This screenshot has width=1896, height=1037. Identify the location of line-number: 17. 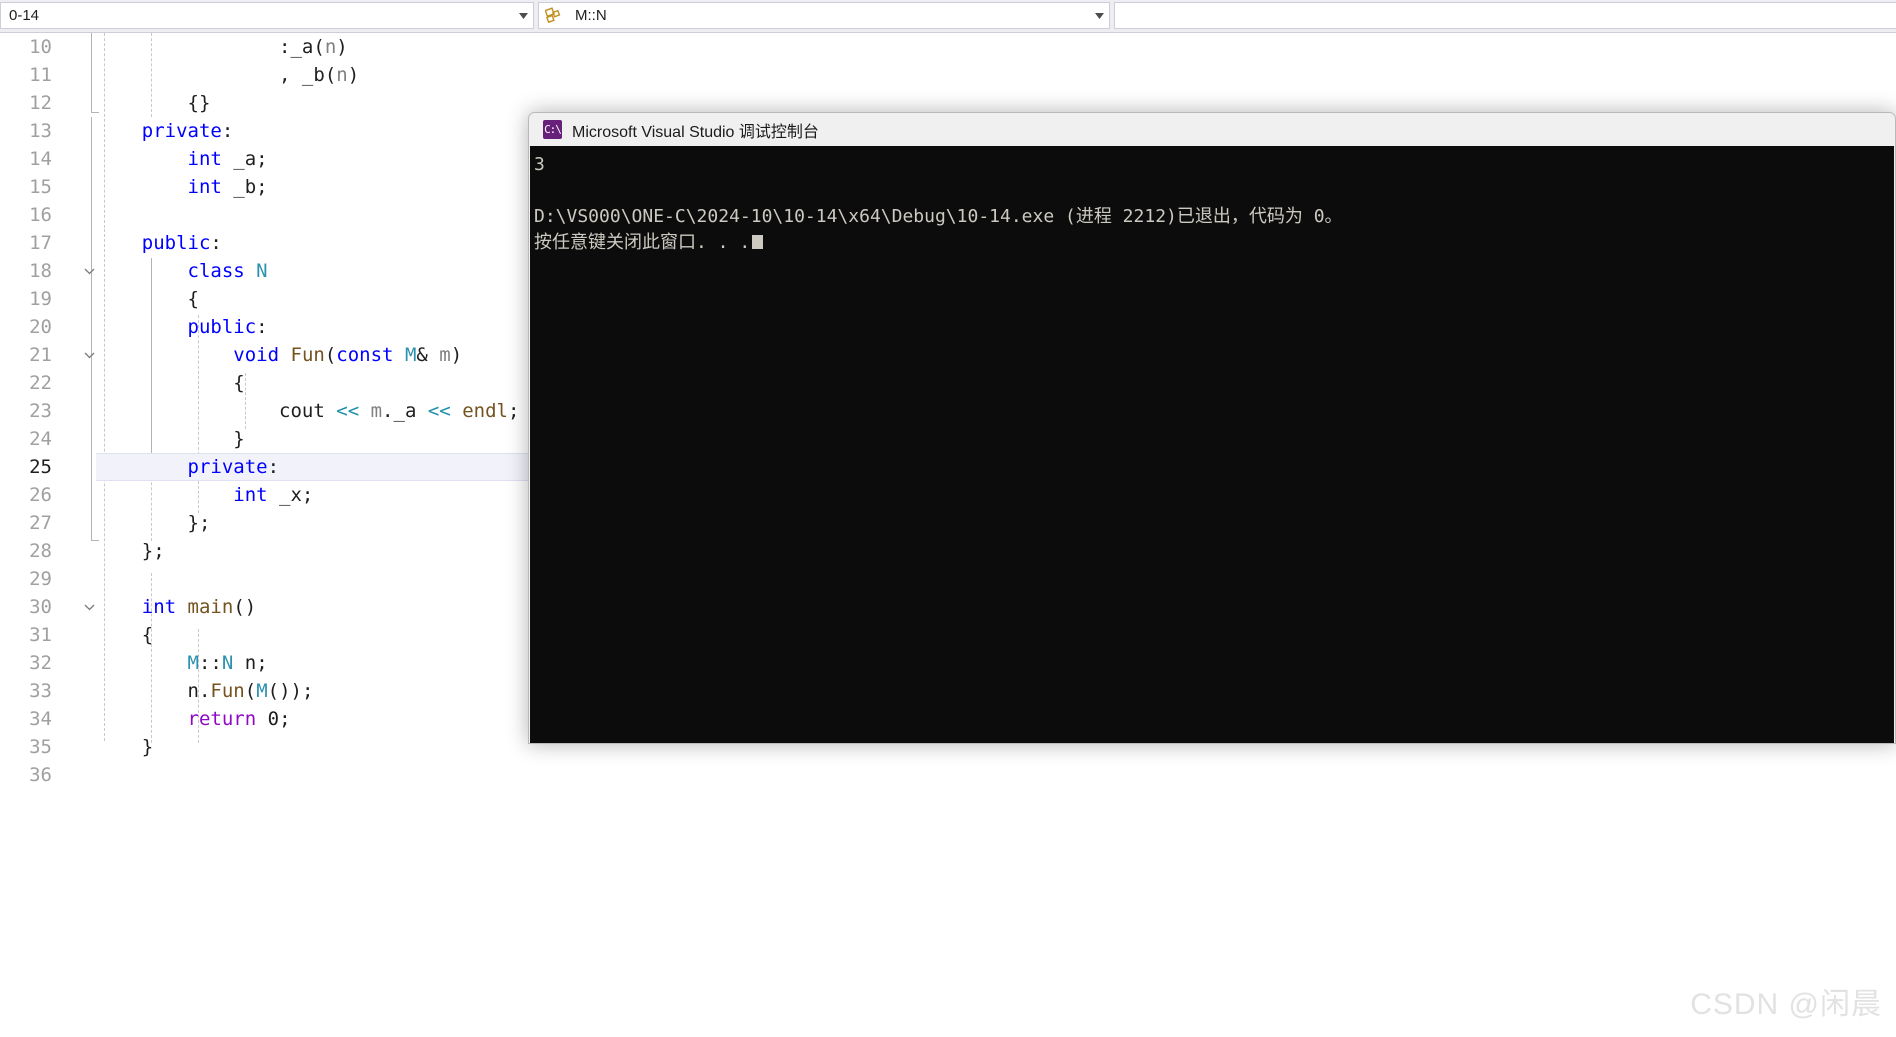
(40, 243).